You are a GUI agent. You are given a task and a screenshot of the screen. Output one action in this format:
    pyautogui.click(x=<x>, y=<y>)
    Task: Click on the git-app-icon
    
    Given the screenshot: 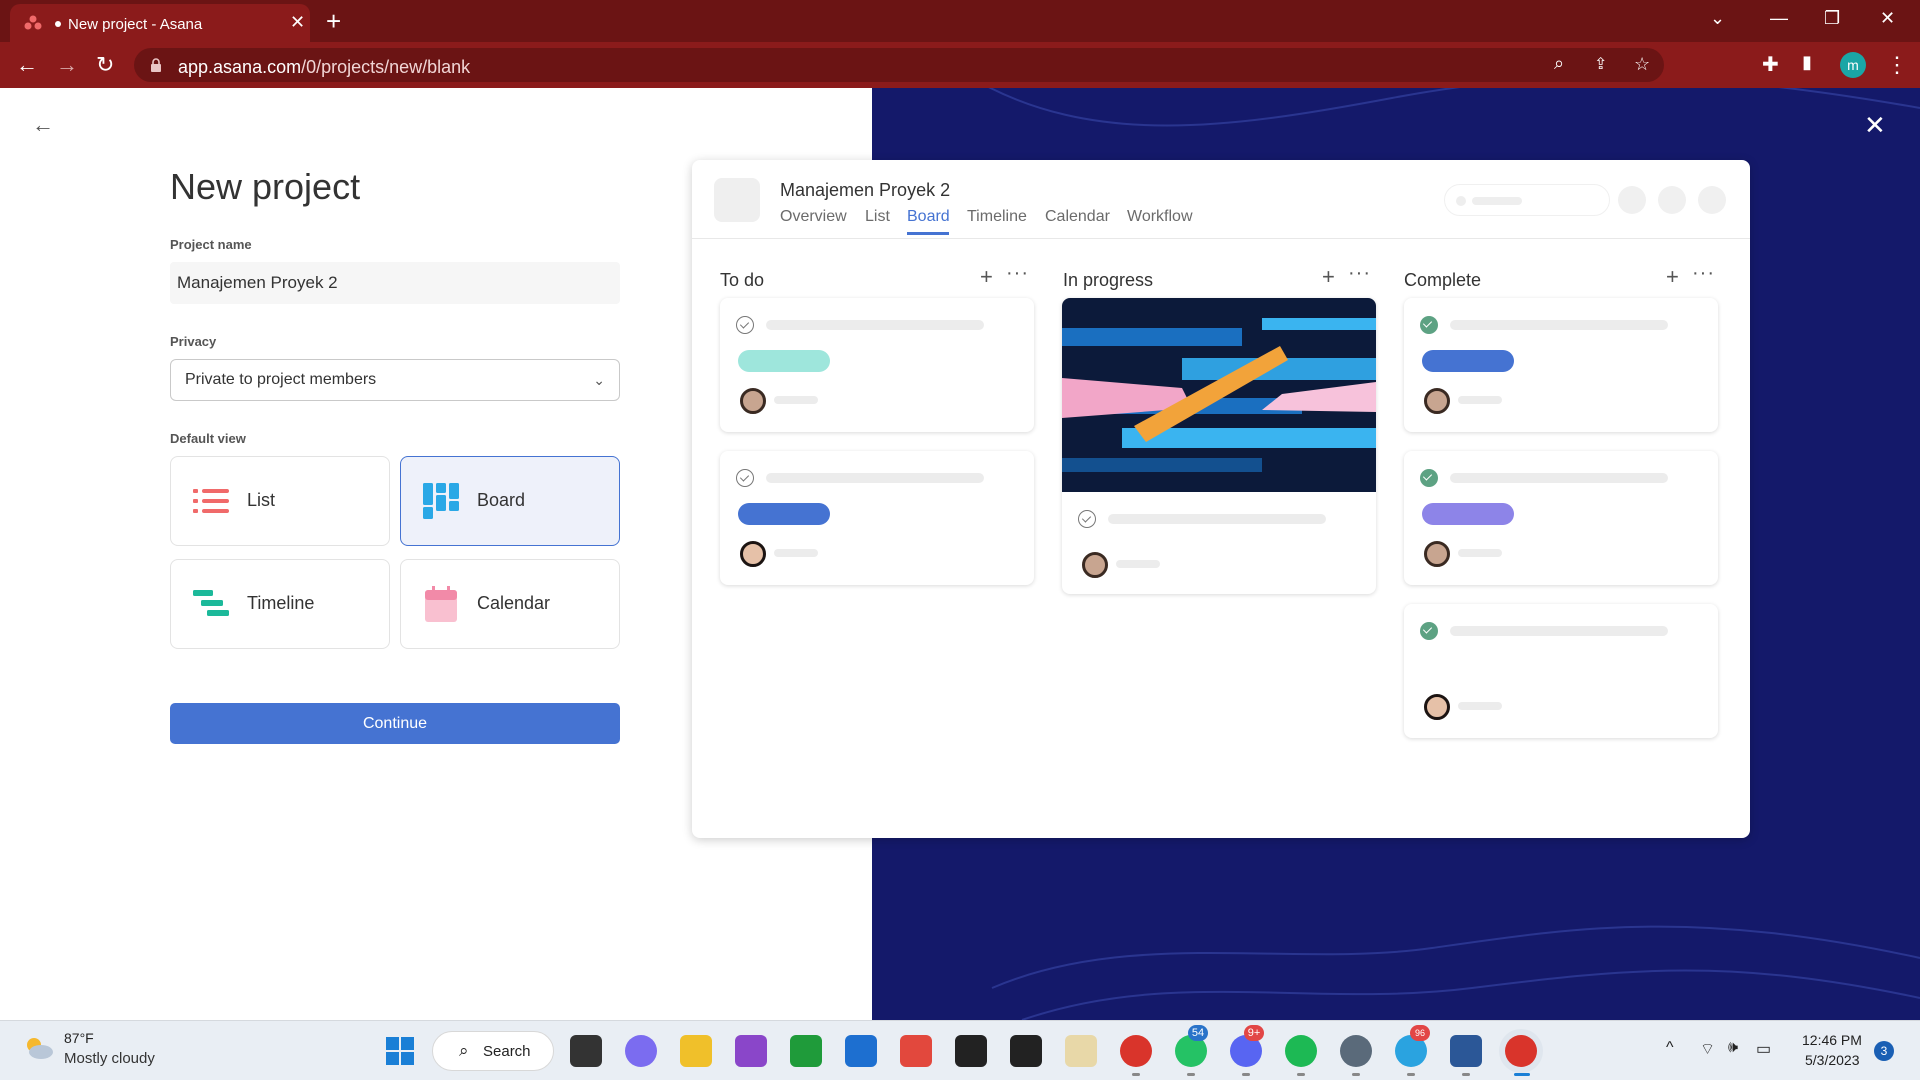 What is the action you would take?
    pyautogui.click(x=916, y=1051)
    